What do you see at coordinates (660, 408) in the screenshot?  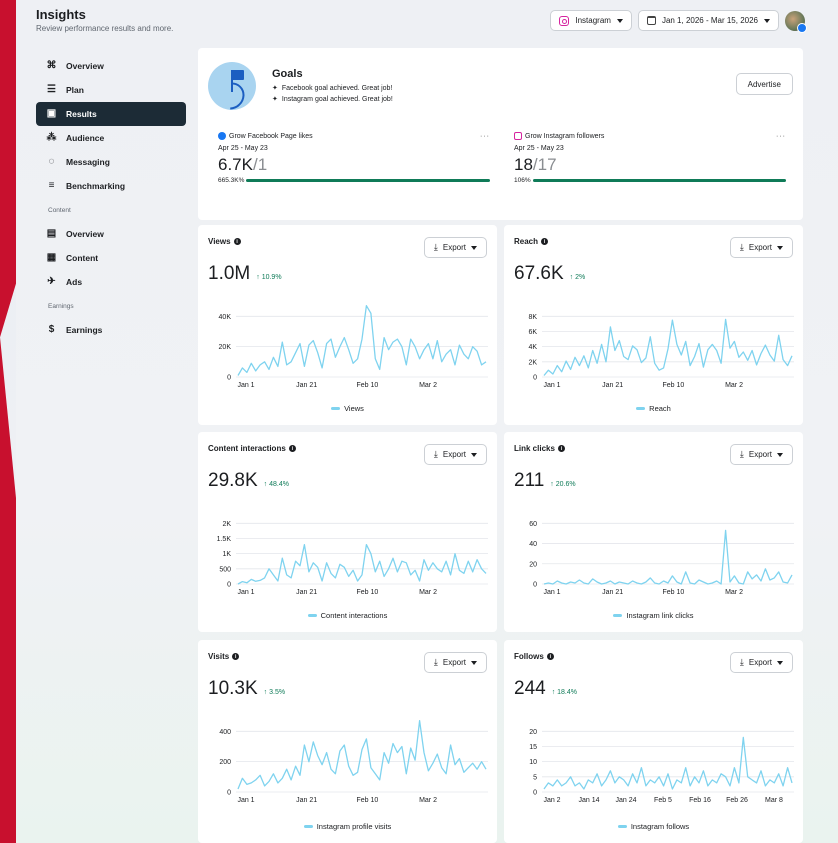 I see `legend-label: Reach` at bounding box center [660, 408].